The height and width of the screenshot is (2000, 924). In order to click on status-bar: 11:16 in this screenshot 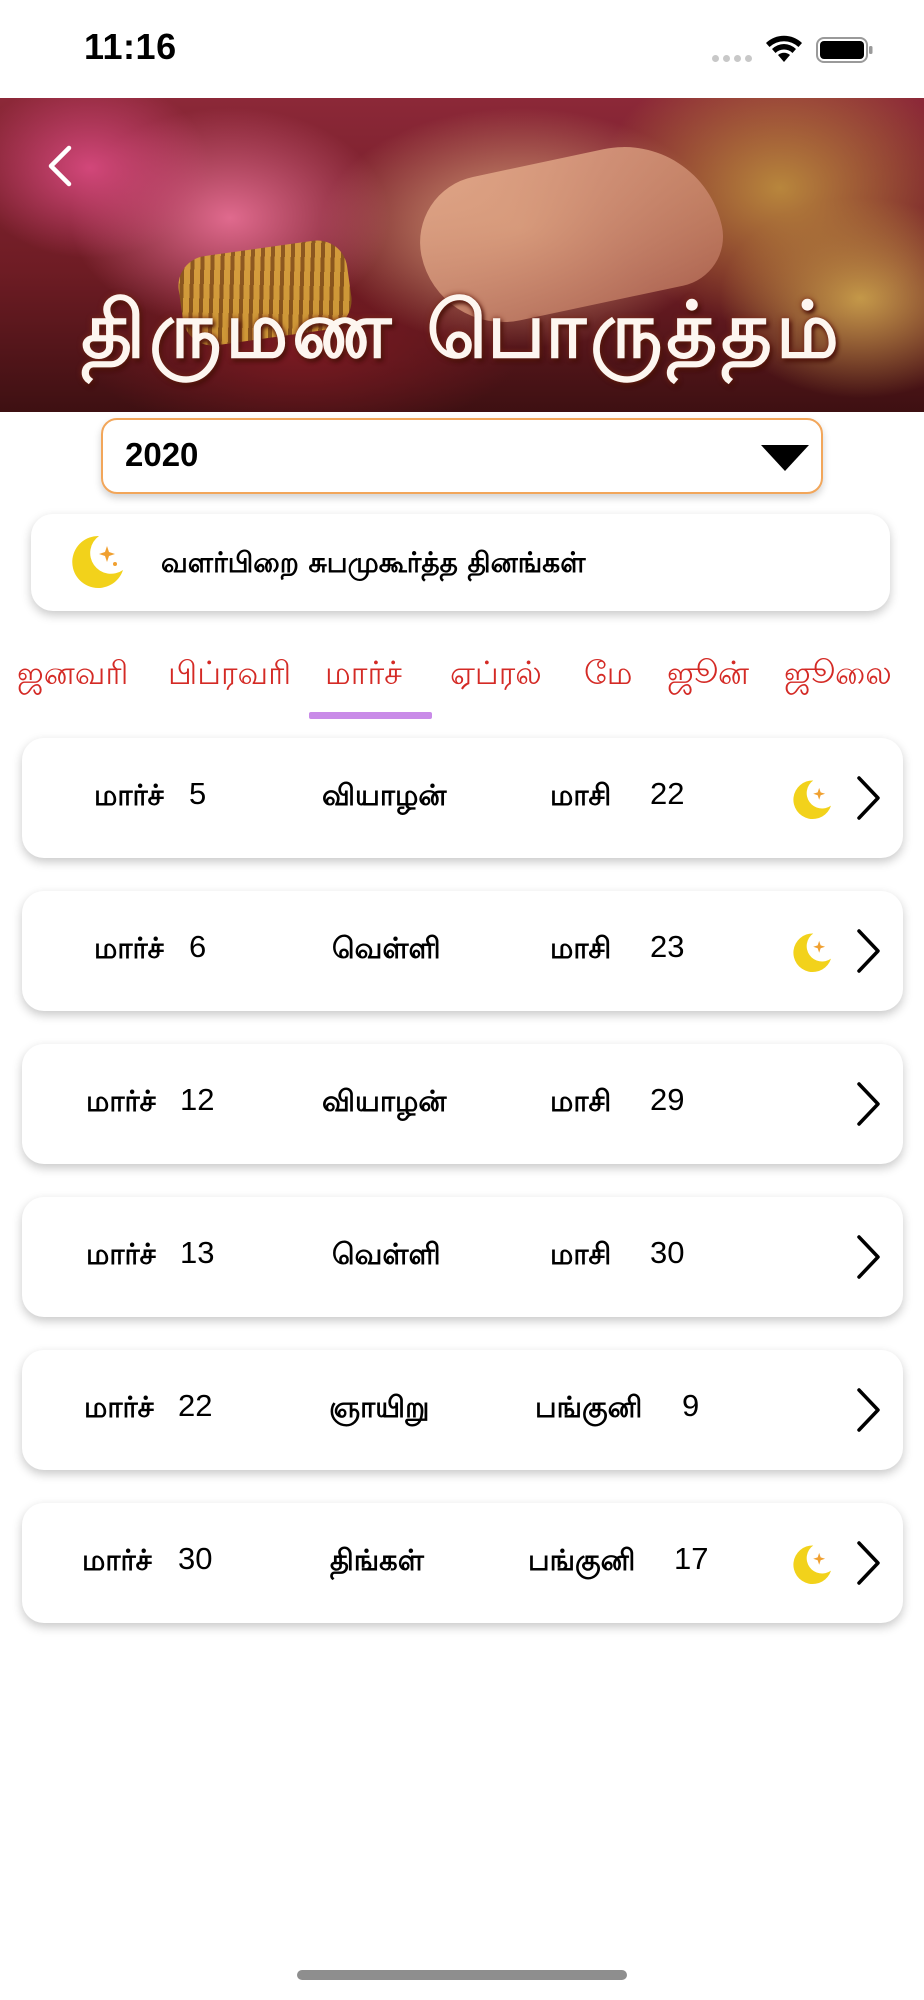, I will do `click(462, 49)`.